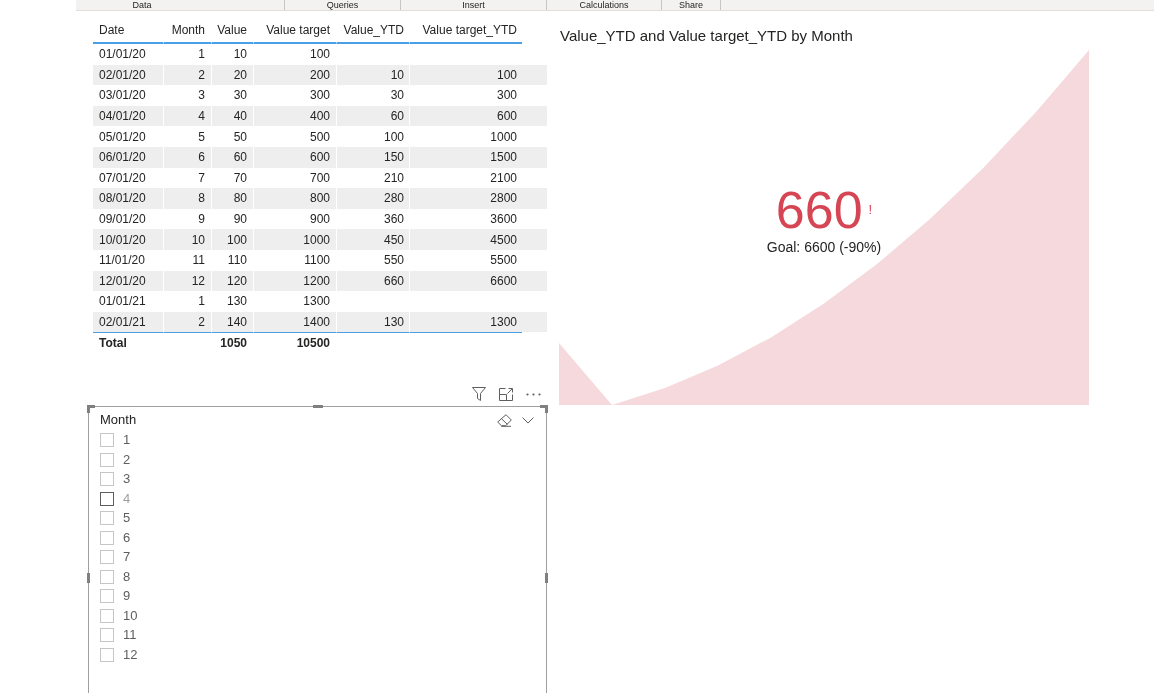  What do you see at coordinates (506, 394) in the screenshot?
I see `expand-icon` at bounding box center [506, 394].